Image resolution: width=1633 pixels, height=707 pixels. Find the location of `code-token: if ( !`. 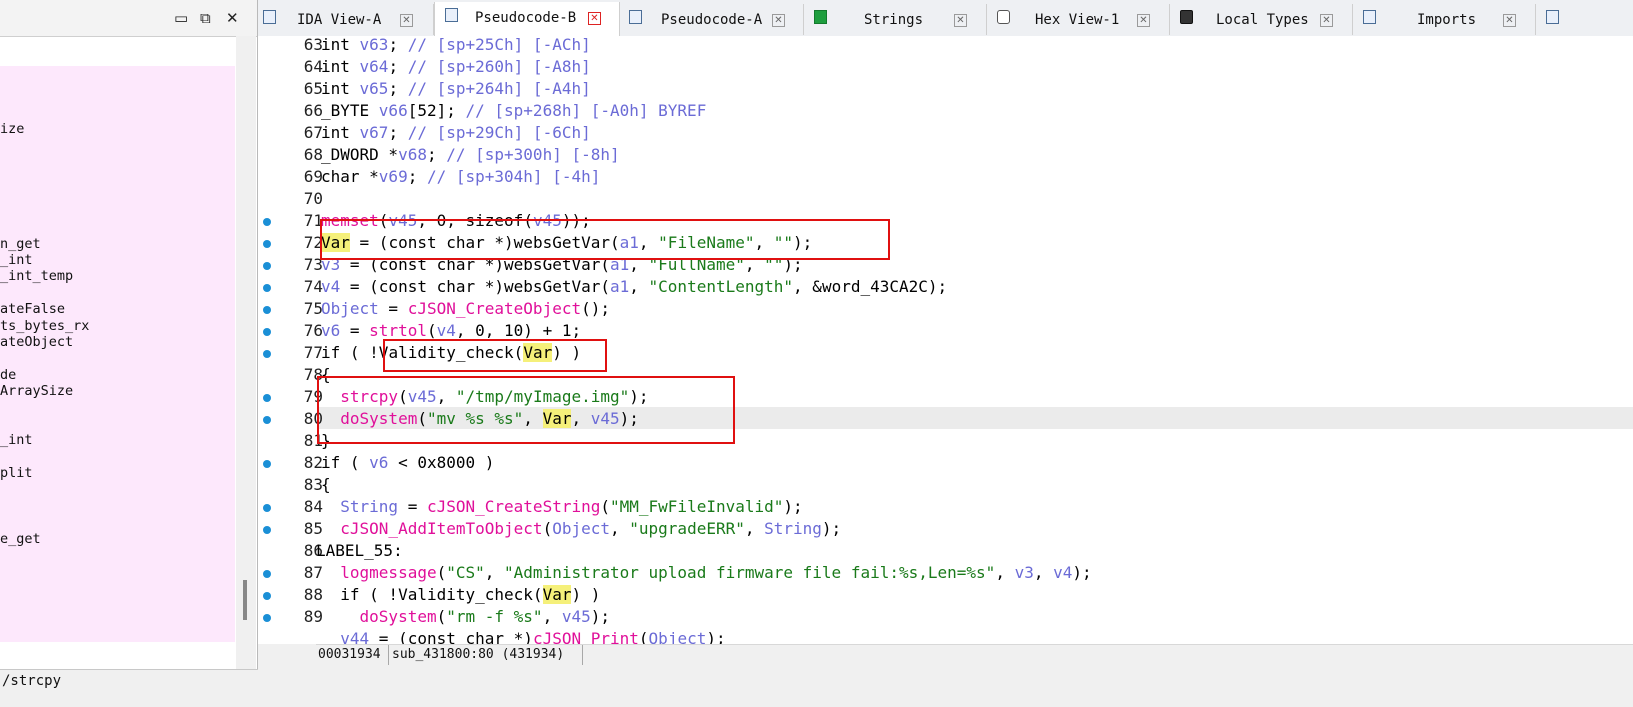

code-token: if ( ! is located at coordinates (360, 594).